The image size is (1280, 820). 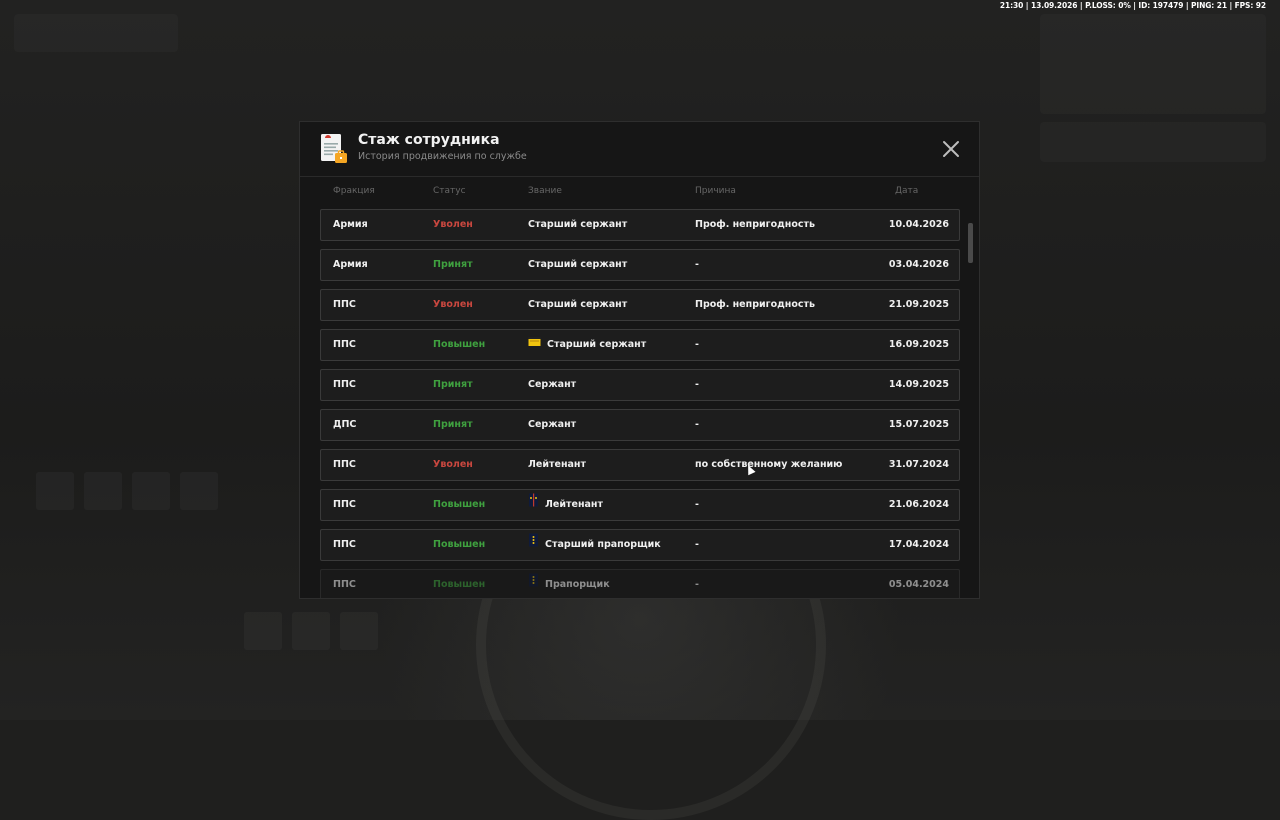 I want to click on row-rank-label: Прапорщик, so click(x=577, y=584).